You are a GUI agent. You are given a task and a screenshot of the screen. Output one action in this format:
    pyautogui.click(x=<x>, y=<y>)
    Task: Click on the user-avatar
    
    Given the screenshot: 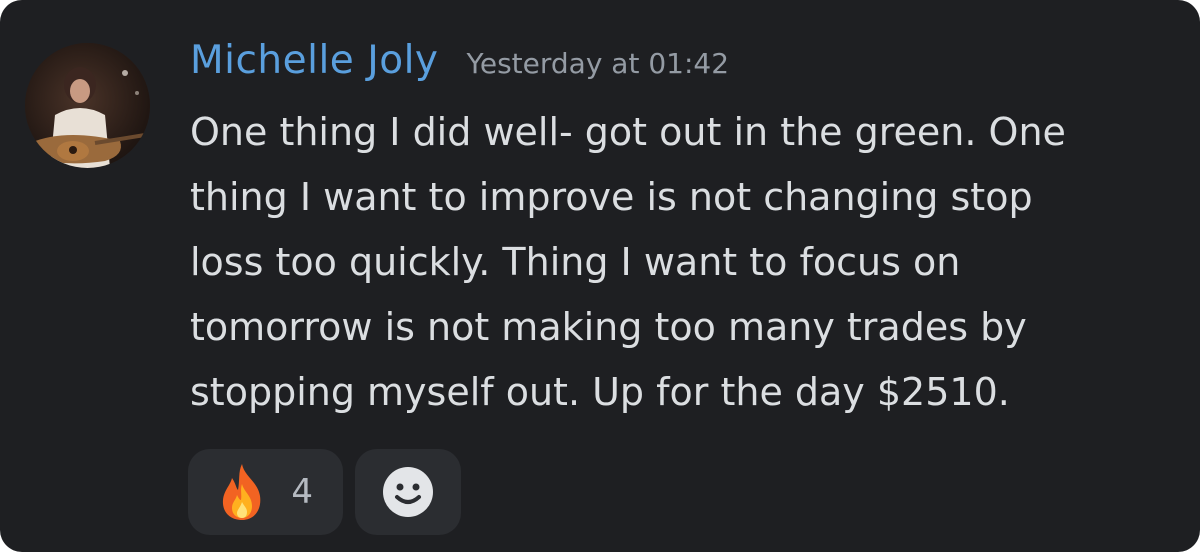 What is the action you would take?
    pyautogui.click(x=87, y=105)
    